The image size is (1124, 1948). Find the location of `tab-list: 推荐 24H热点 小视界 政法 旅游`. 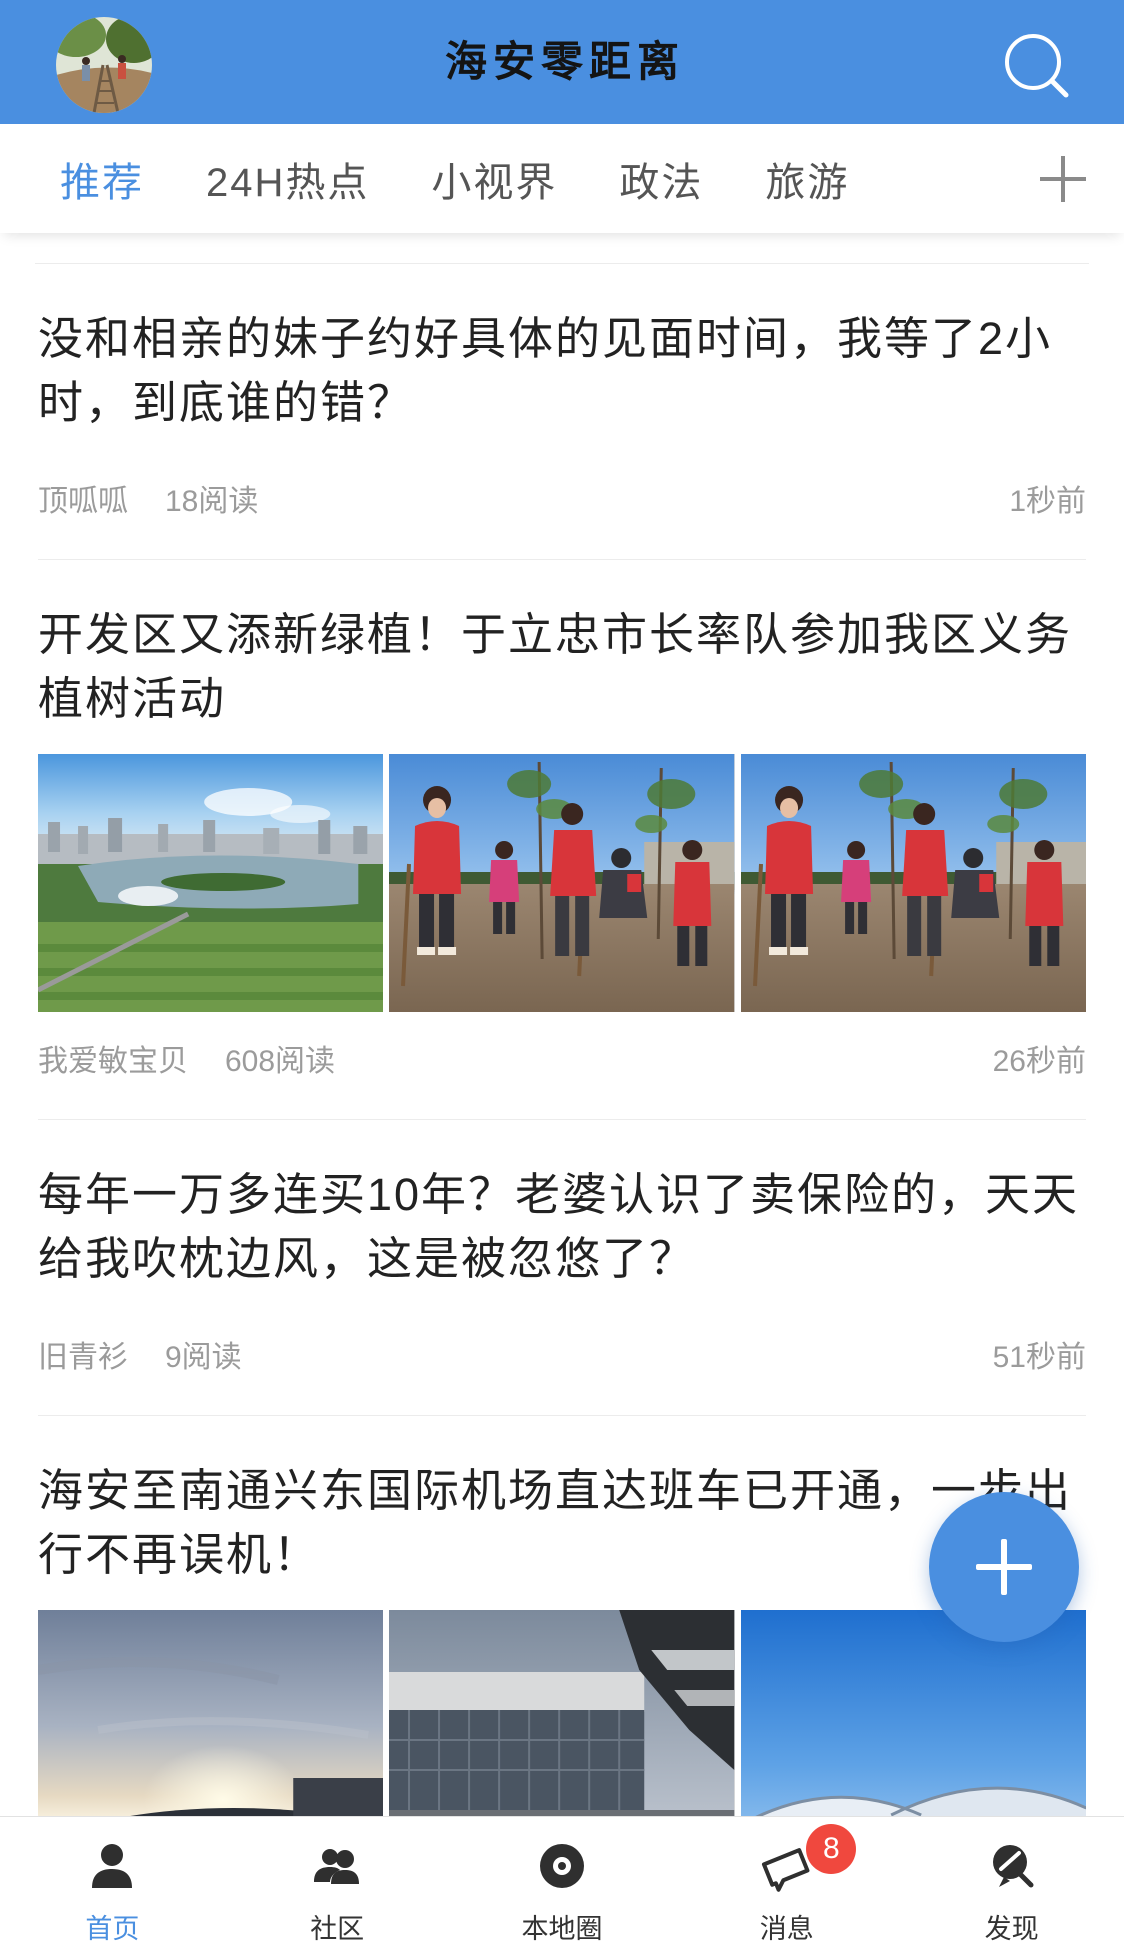

tab-list: 推荐 24H热点 小视界 政法 旅游 is located at coordinates (454, 178).